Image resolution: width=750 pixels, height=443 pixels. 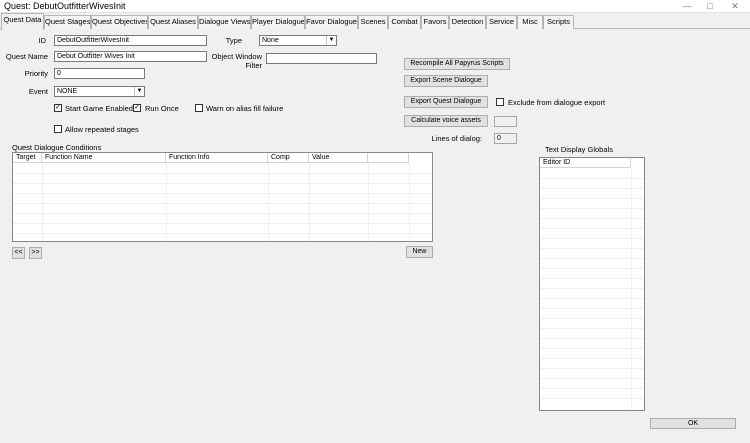 I want to click on chevron-down-icon: ▼, so click(x=139, y=91).